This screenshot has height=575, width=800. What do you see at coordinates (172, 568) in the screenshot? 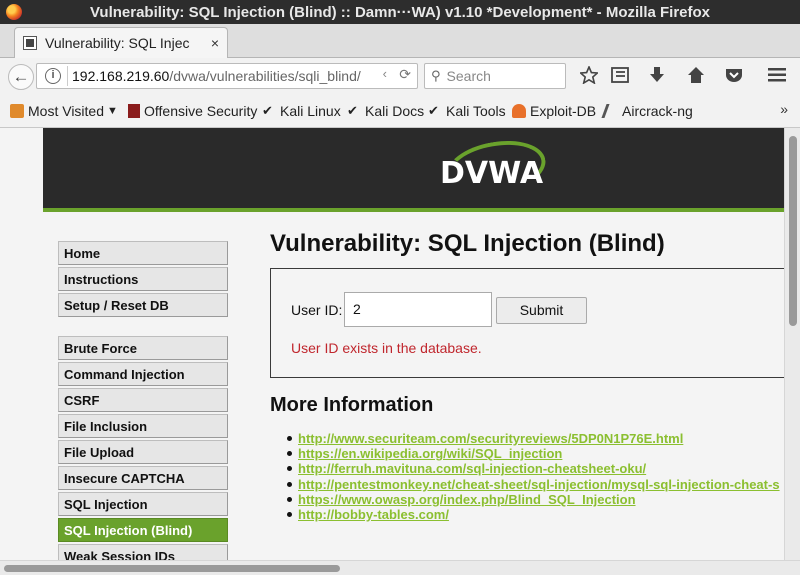
I see `horizontal-scroll-thumb` at bounding box center [172, 568].